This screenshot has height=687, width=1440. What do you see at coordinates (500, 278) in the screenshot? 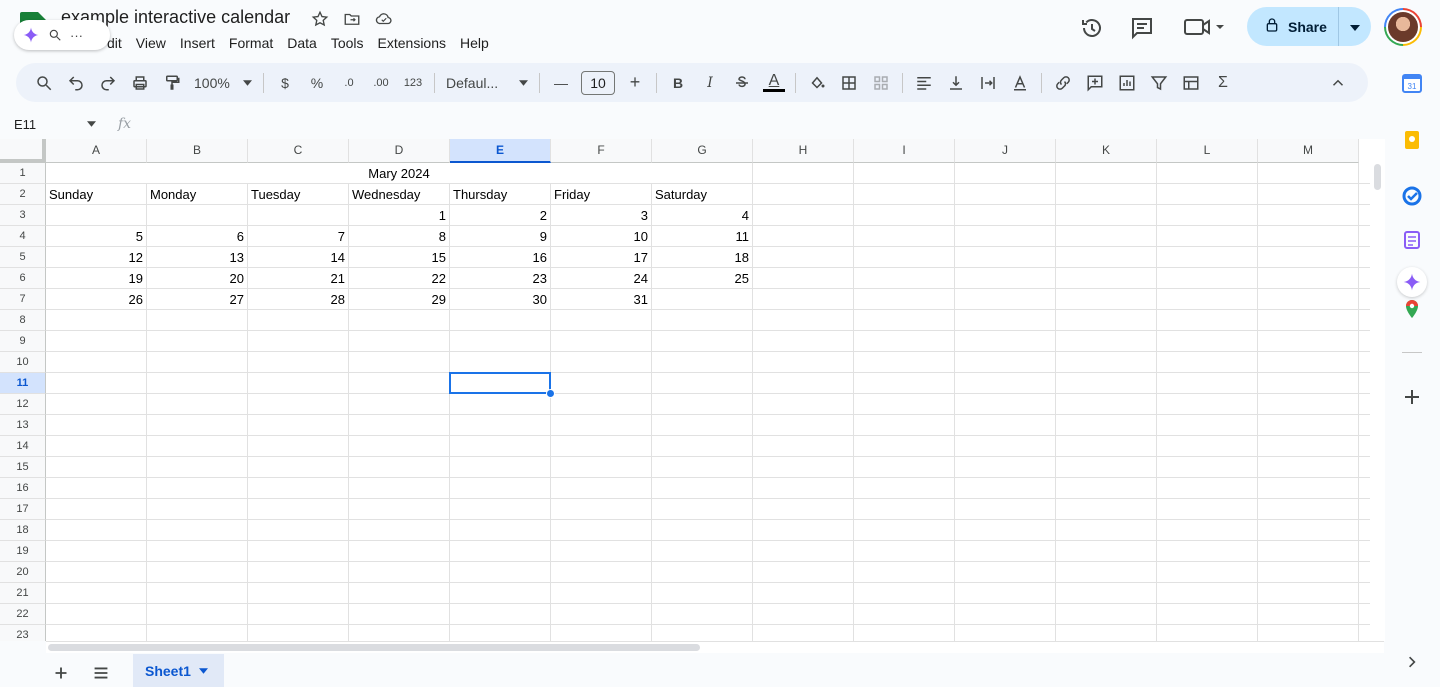
I see `cell: 23` at bounding box center [500, 278].